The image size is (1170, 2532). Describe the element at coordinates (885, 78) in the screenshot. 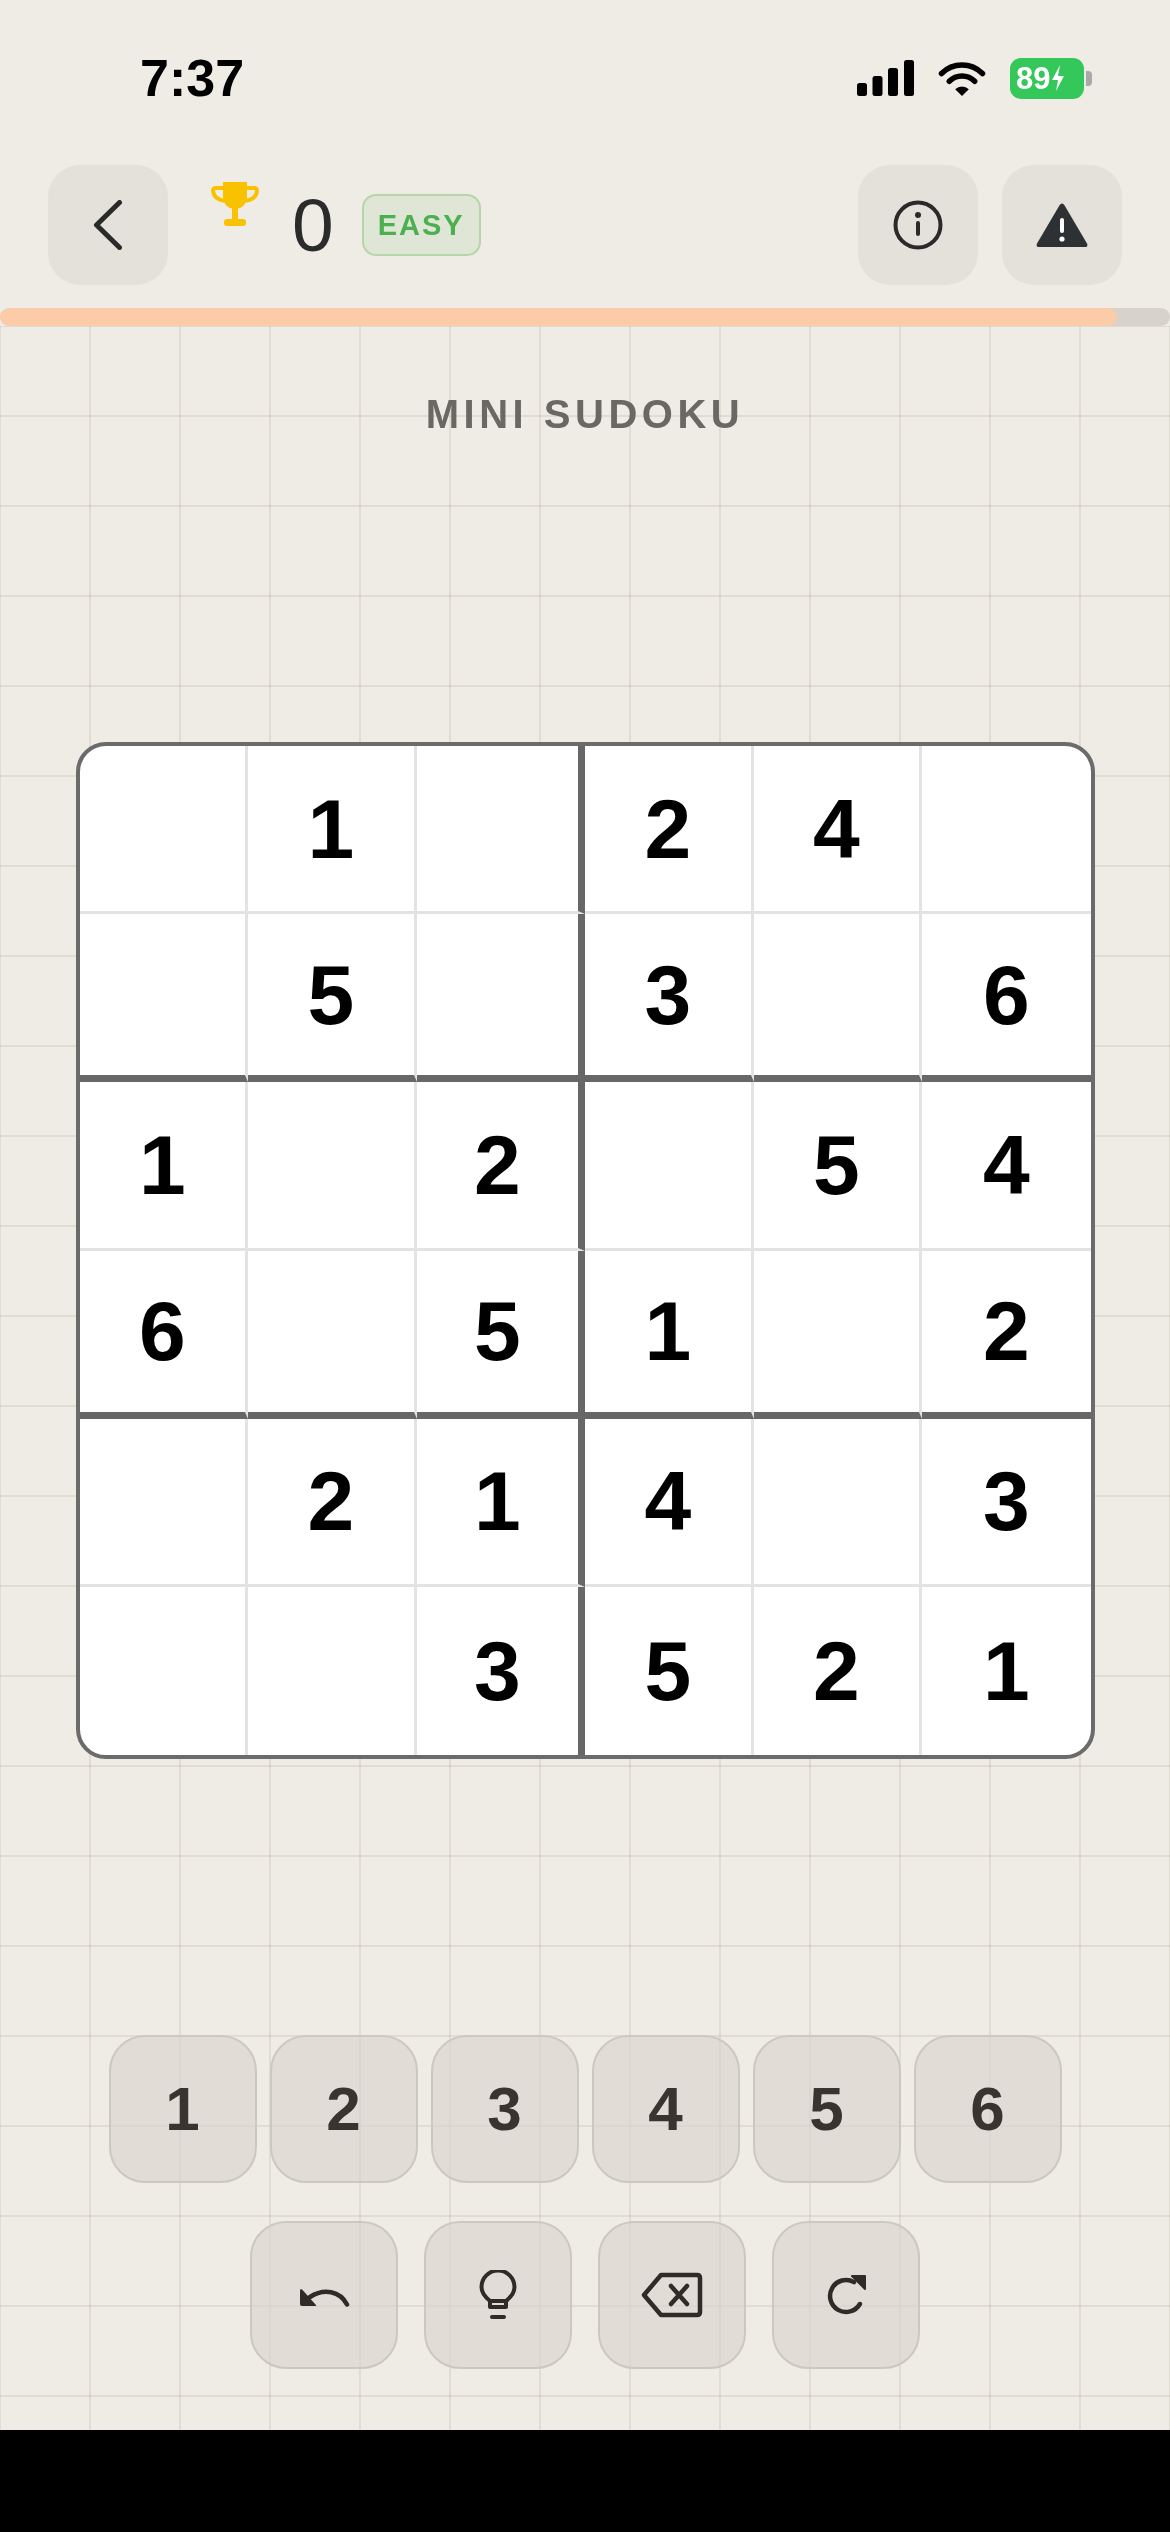

I see `signal-icon` at that location.